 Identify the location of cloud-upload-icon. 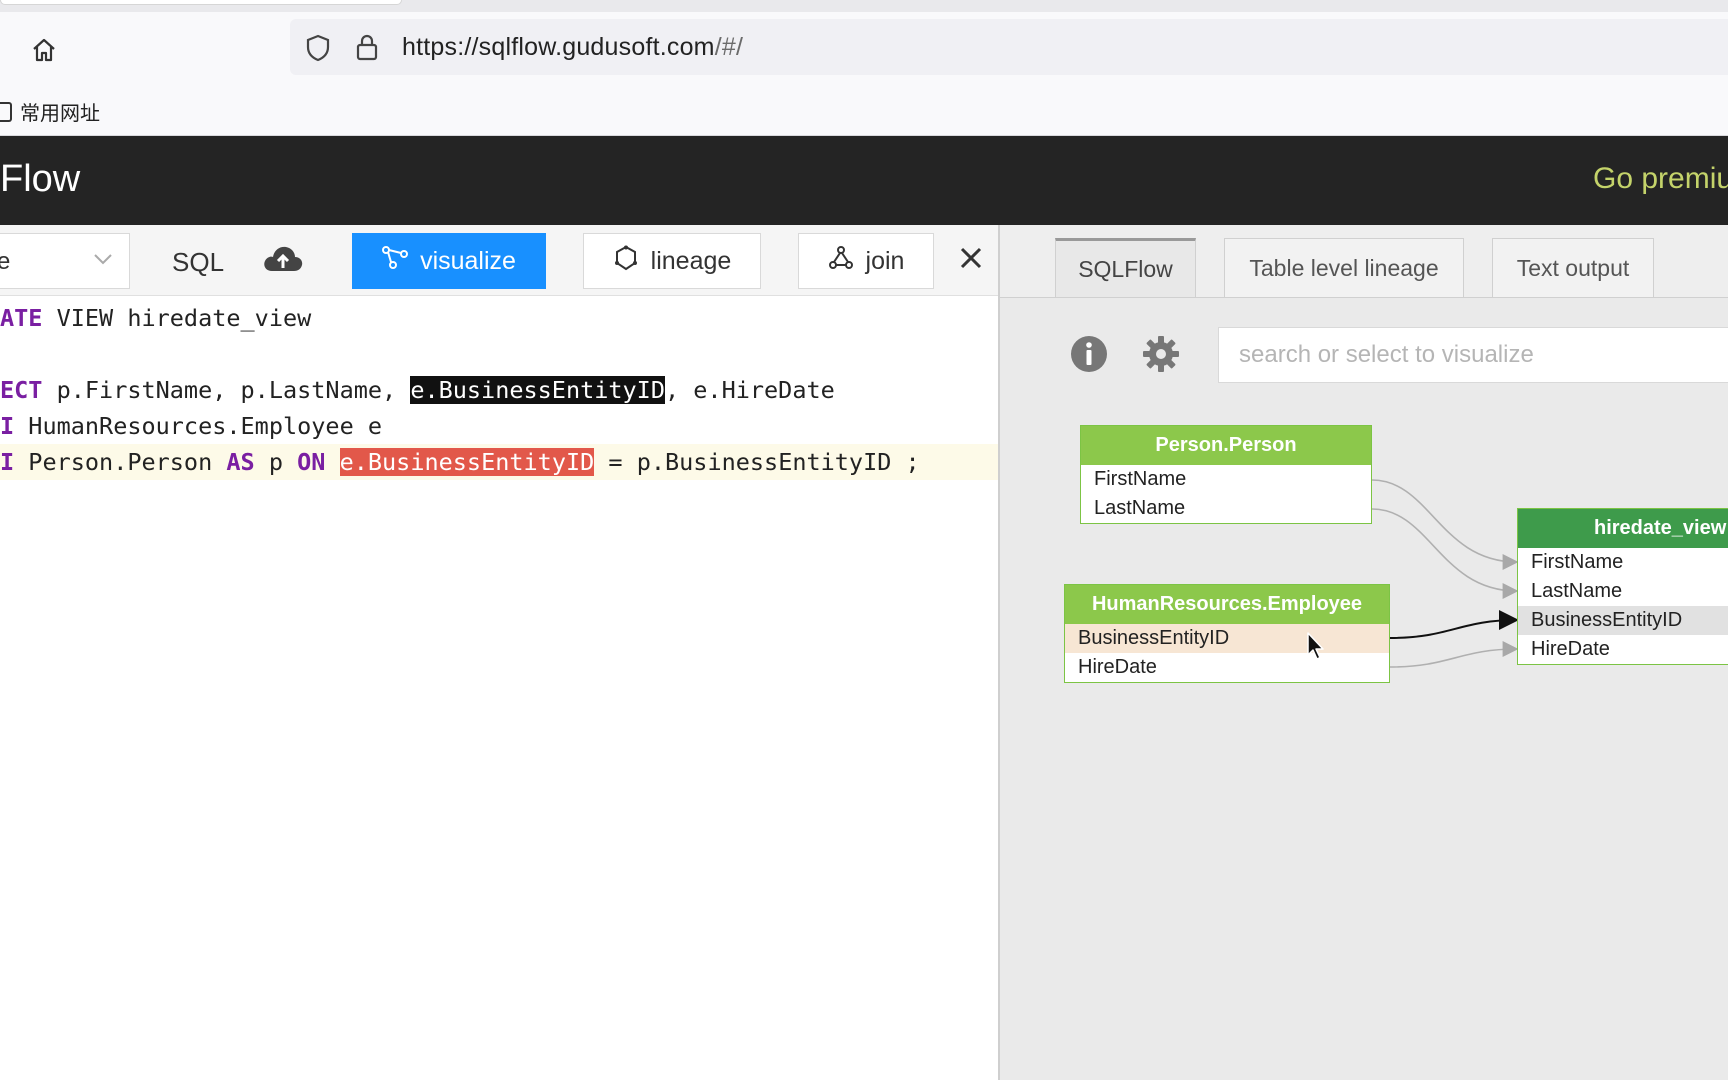
(283, 261).